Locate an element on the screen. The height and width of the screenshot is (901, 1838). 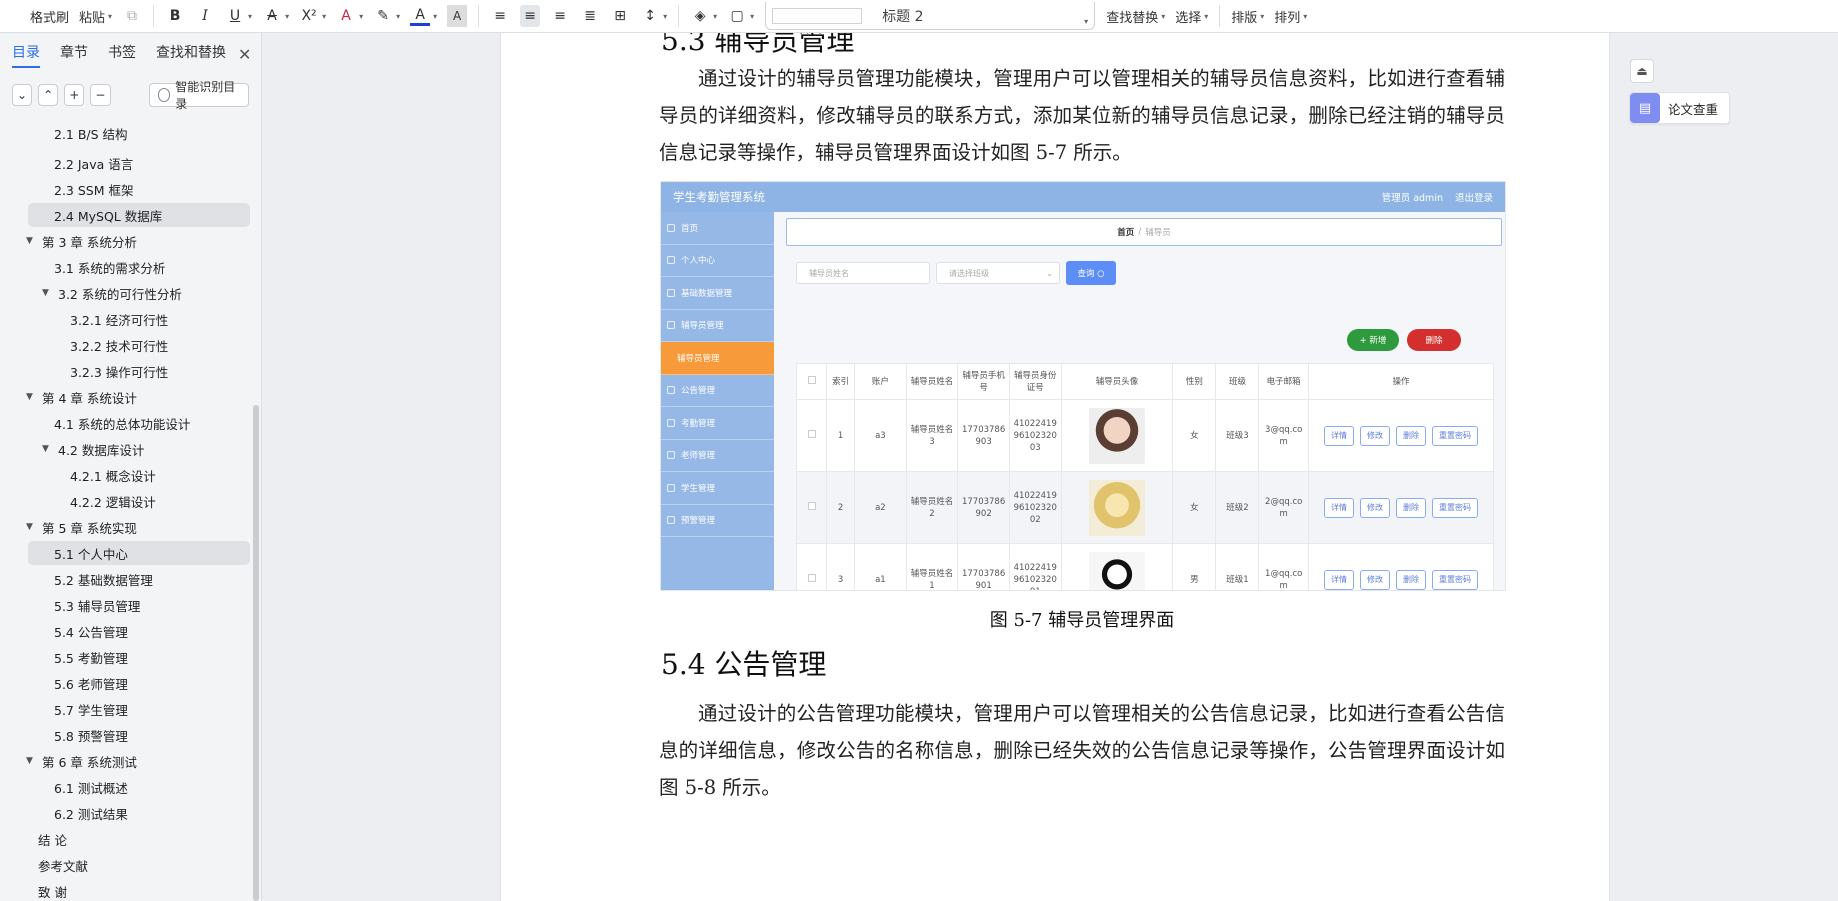
toc-scrollbar is located at coordinates (256, 653).